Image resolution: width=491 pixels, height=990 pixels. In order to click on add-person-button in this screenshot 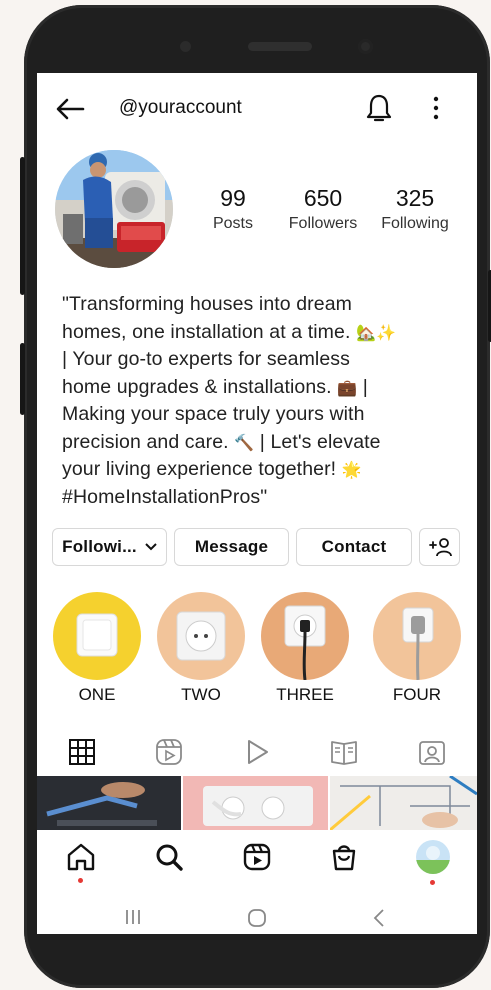, I will do `click(439, 547)`.